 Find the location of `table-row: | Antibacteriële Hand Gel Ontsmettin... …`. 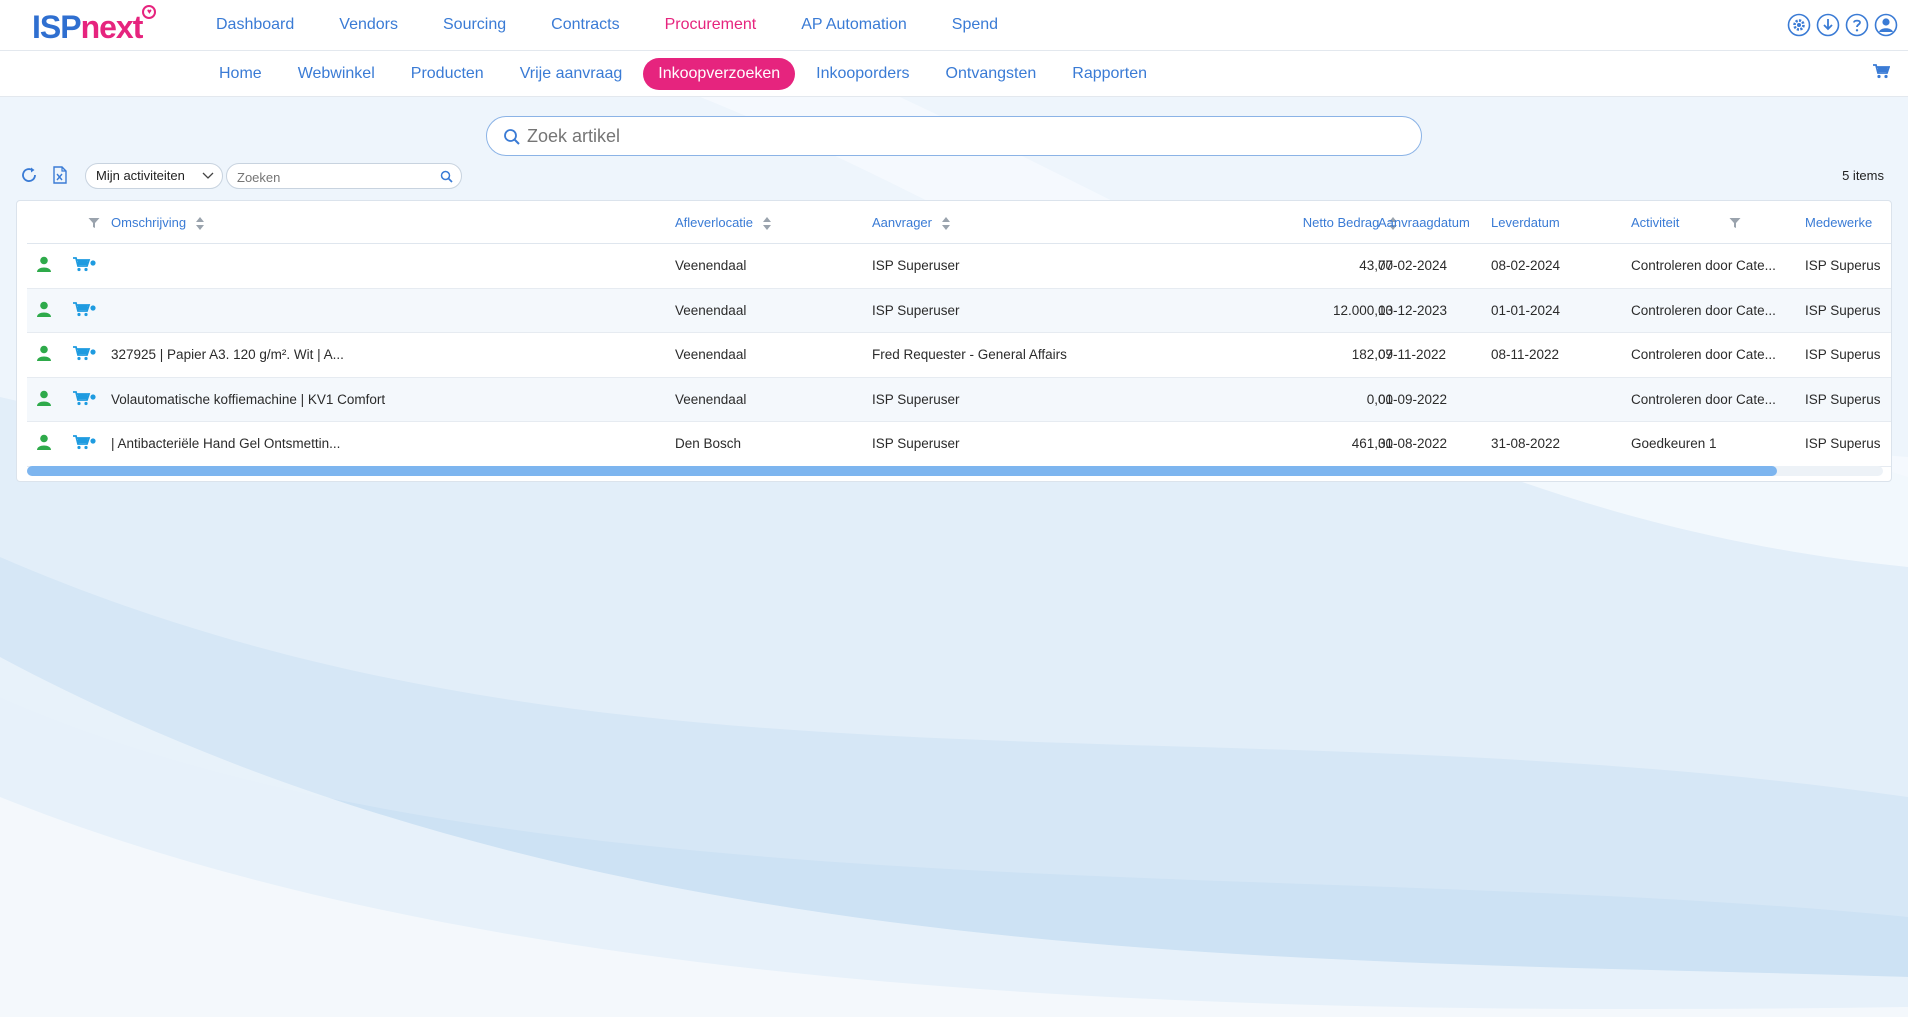

table-row: | Antibacteriële Hand Gel Ontsmettin... … is located at coordinates (959, 444).